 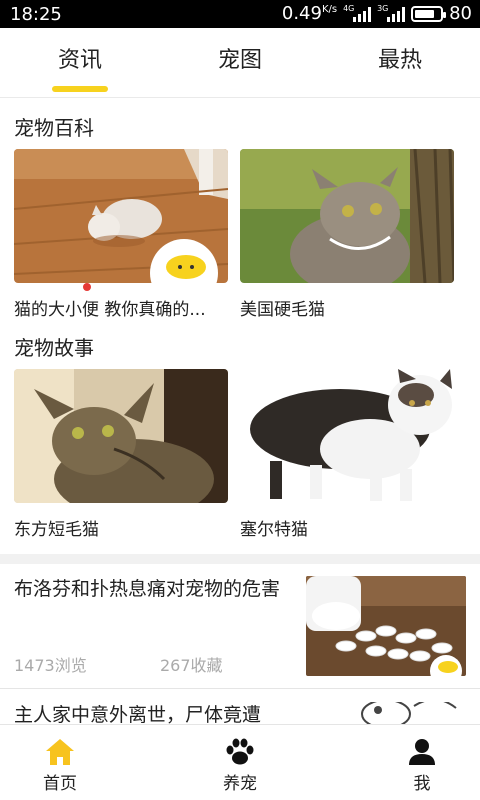 What do you see at coordinates (386, 626) in the screenshot?
I see `white-pills-image` at bounding box center [386, 626].